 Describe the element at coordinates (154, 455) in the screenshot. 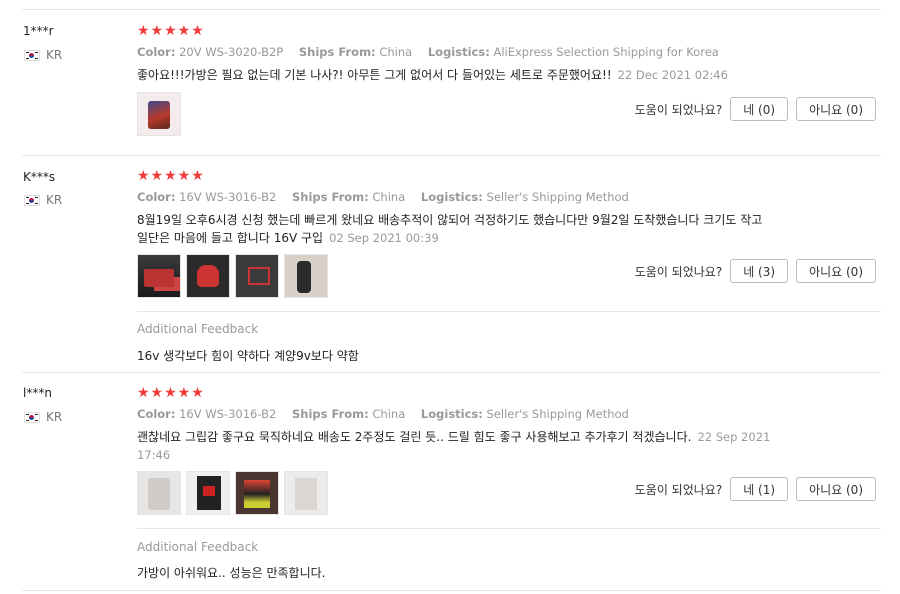

I see `review-date-part2: 17:46` at that location.